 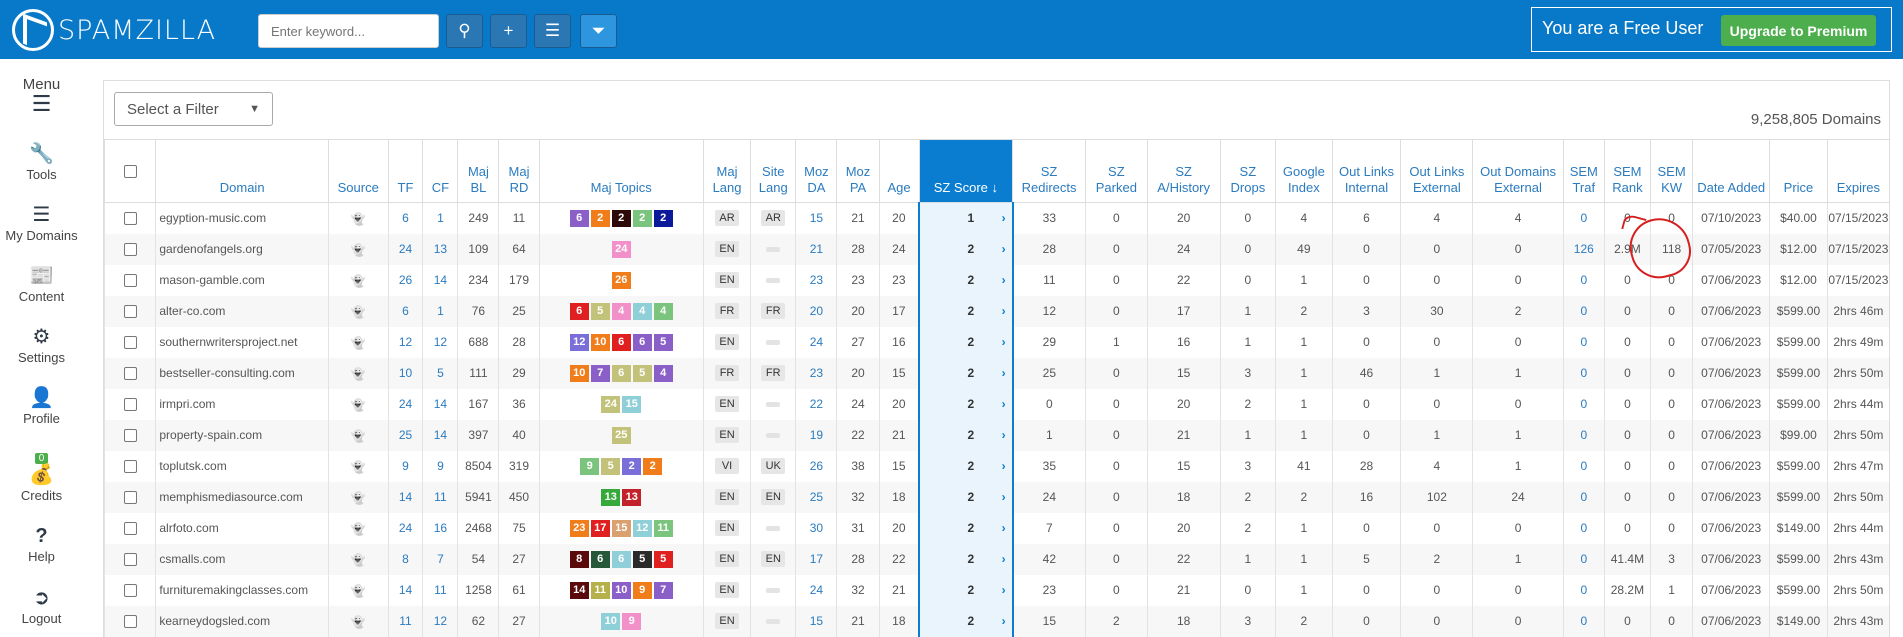 I want to click on col-maj-lang: Maj Lang, so click(x=726, y=171).